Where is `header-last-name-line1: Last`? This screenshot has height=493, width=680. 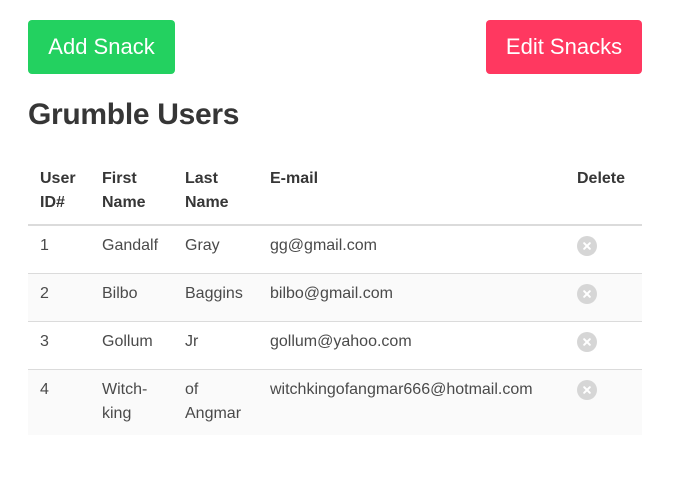 header-last-name-line1: Last is located at coordinates (201, 178).